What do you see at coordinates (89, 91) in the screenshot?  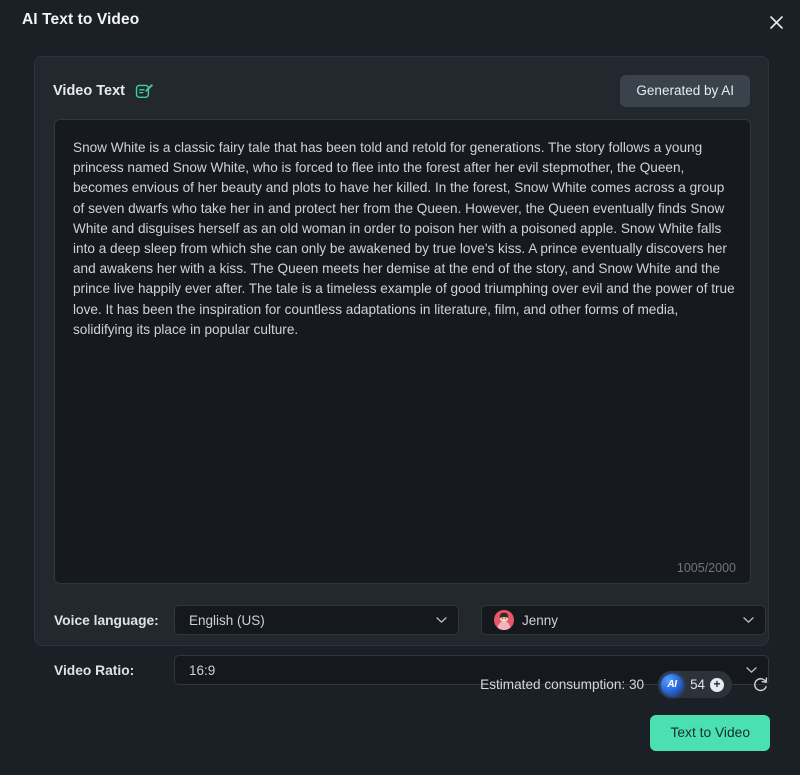 I see `video-text-label: Video Text` at bounding box center [89, 91].